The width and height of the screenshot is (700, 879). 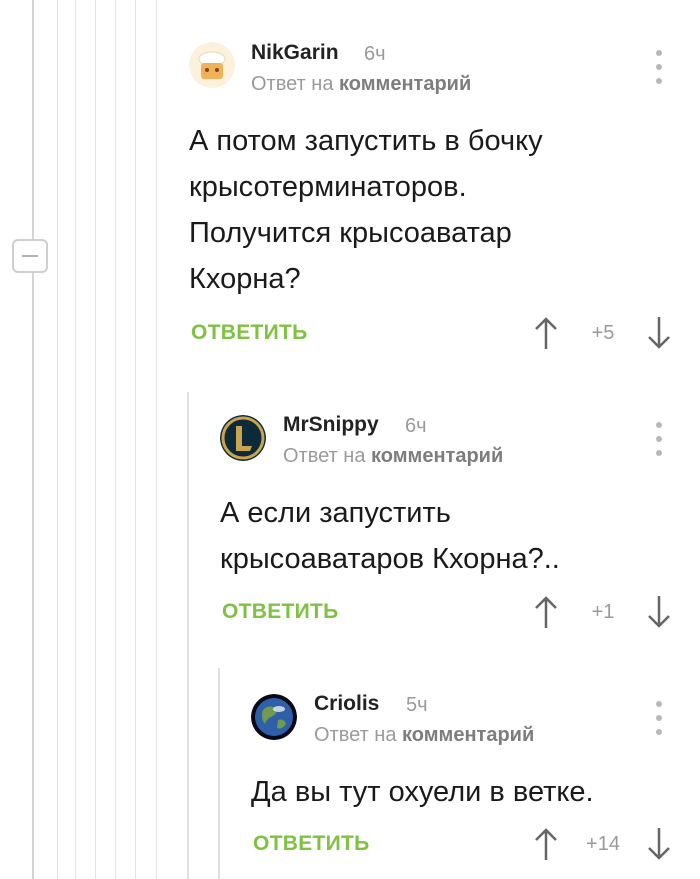 I want to click on collapse-line, so click(x=33, y=439).